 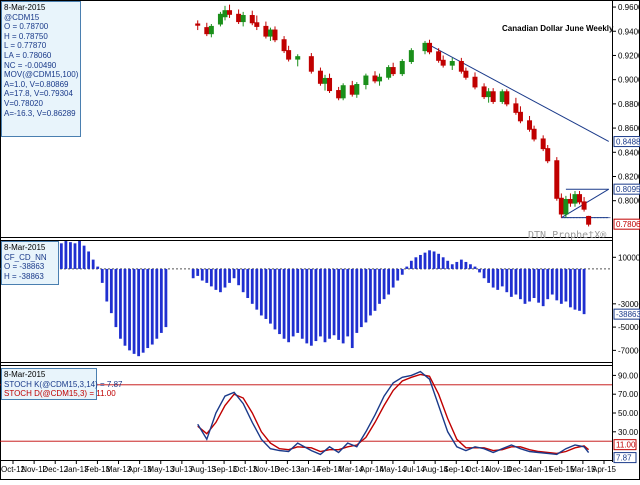 I want to click on cot-tick-label: 10000, so click(x=629, y=257).